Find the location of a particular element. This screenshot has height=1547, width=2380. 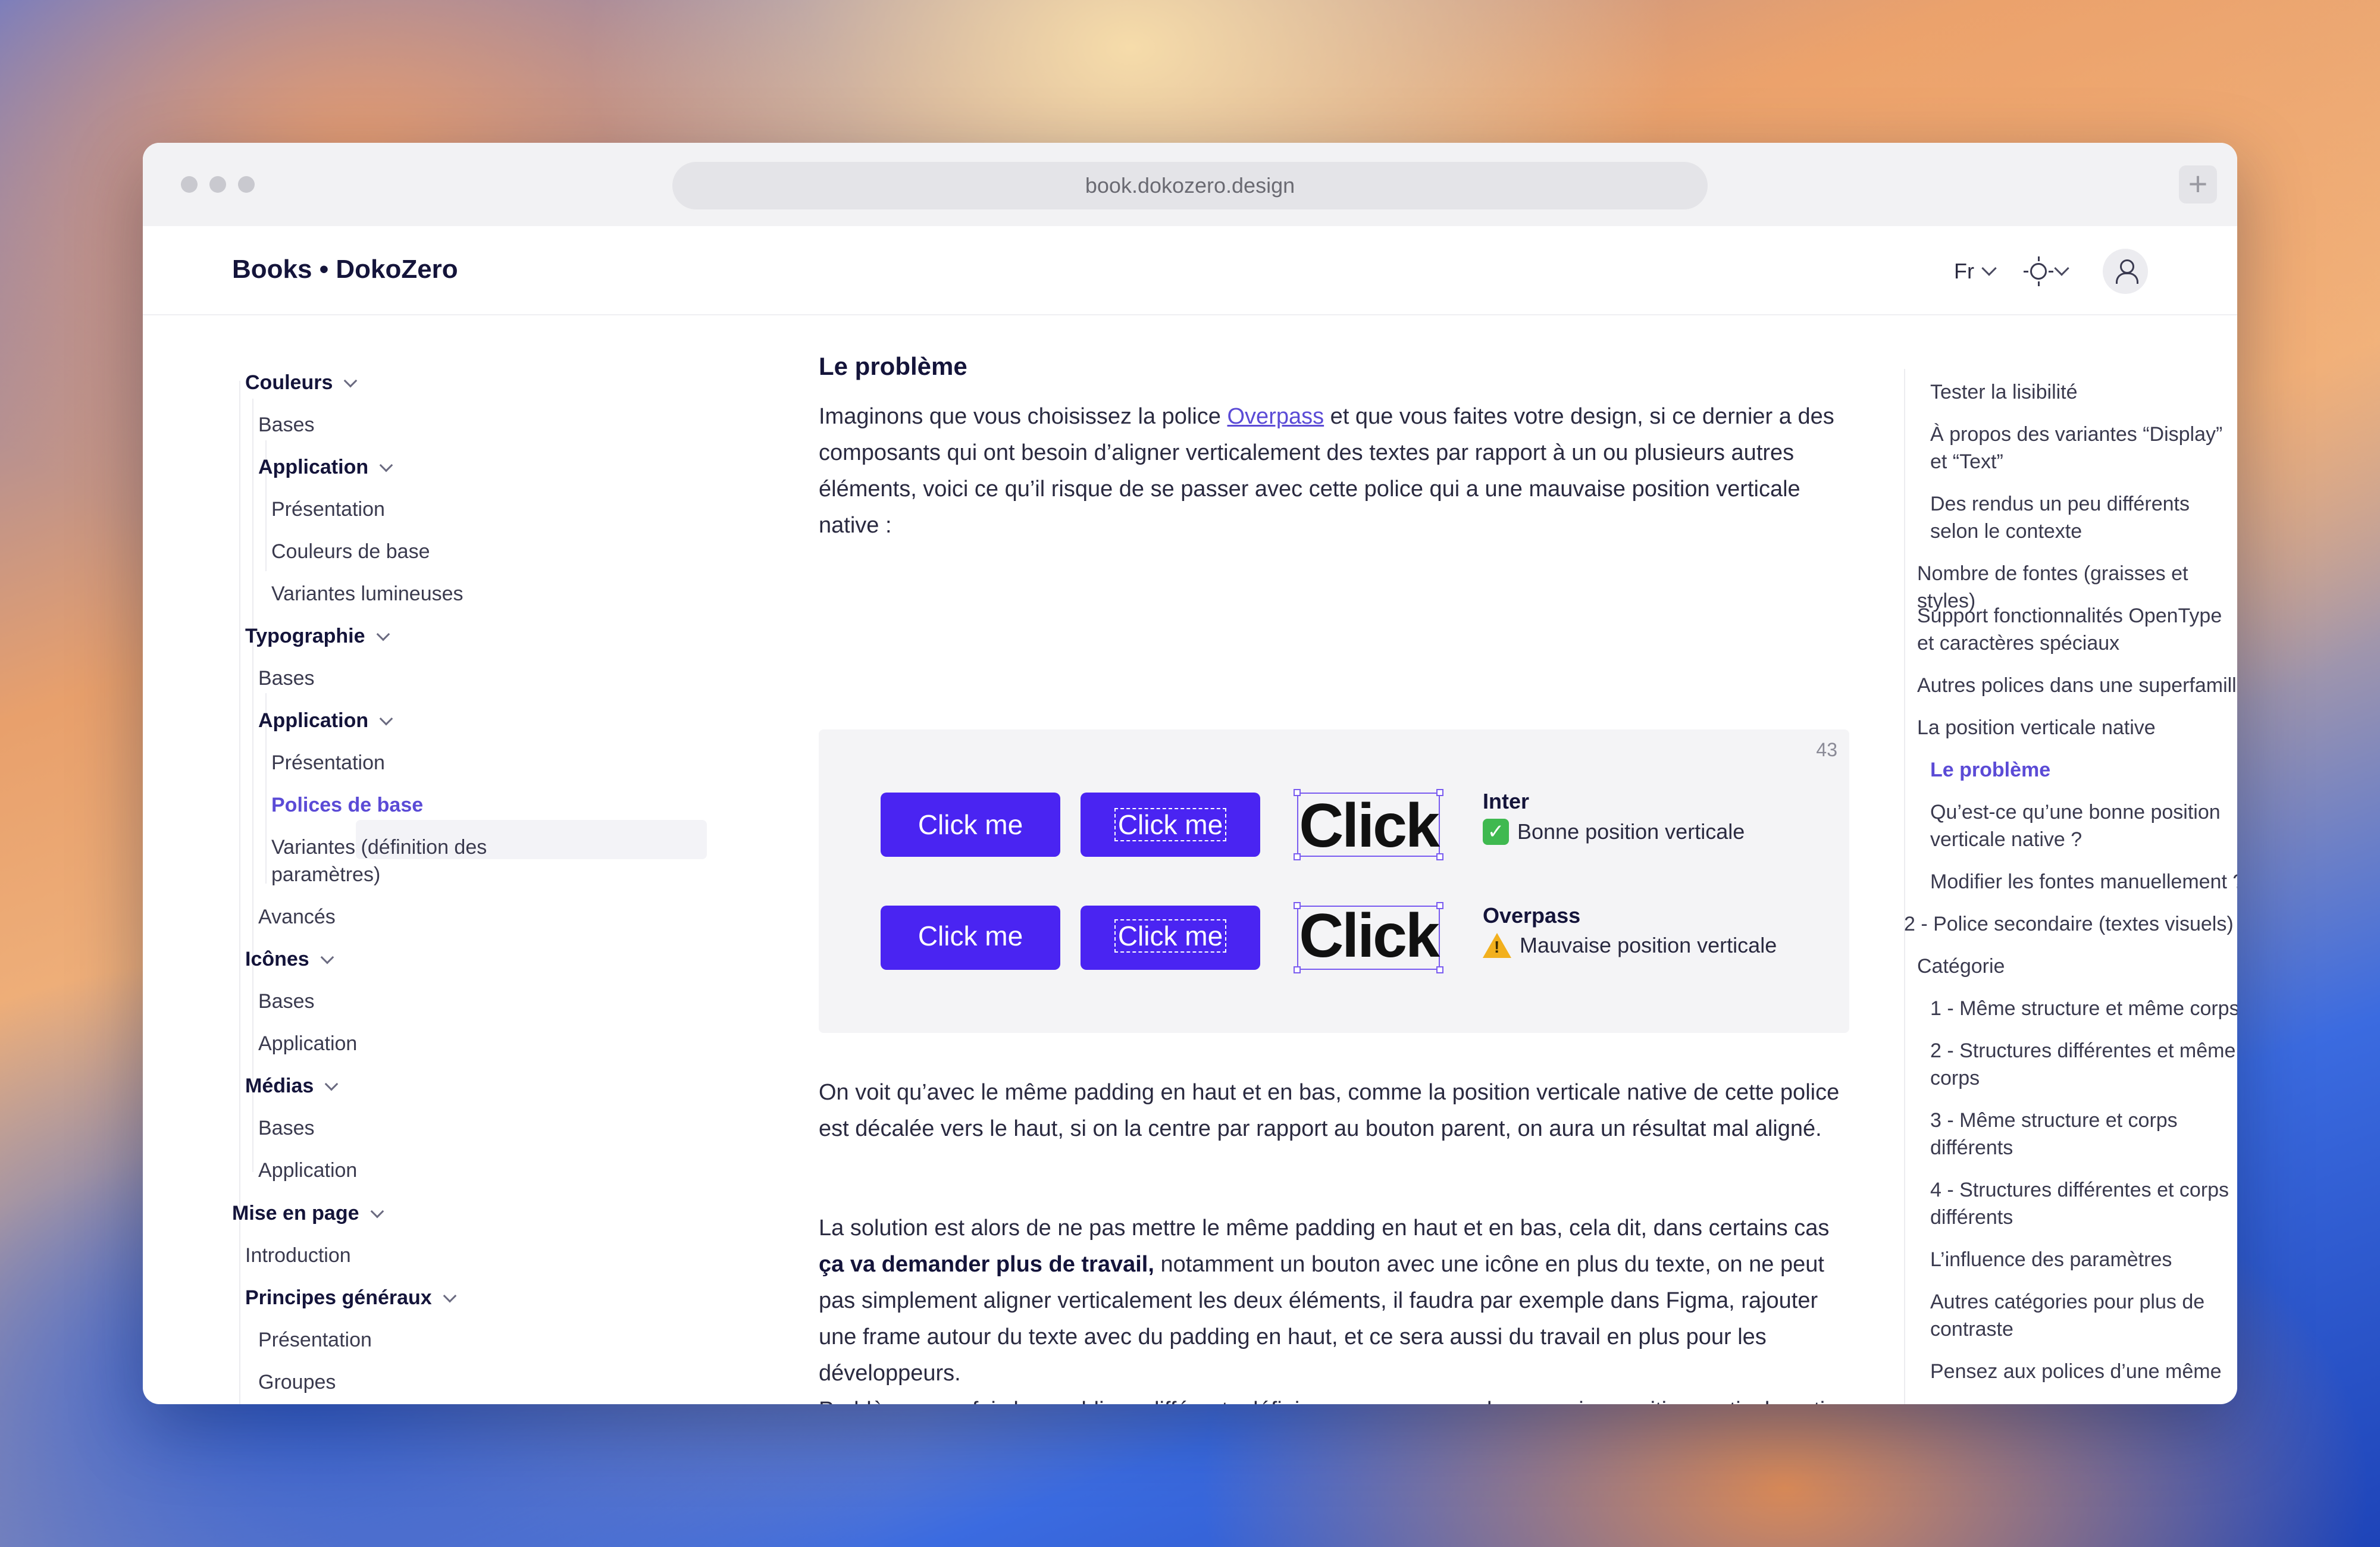

theme-selector is located at coordinates (2046, 271).